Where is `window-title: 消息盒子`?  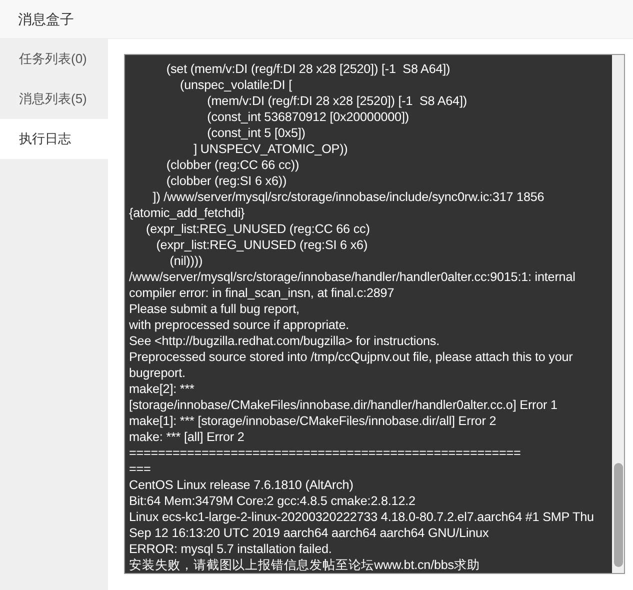 window-title: 消息盒子 is located at coordinates (46, 19).